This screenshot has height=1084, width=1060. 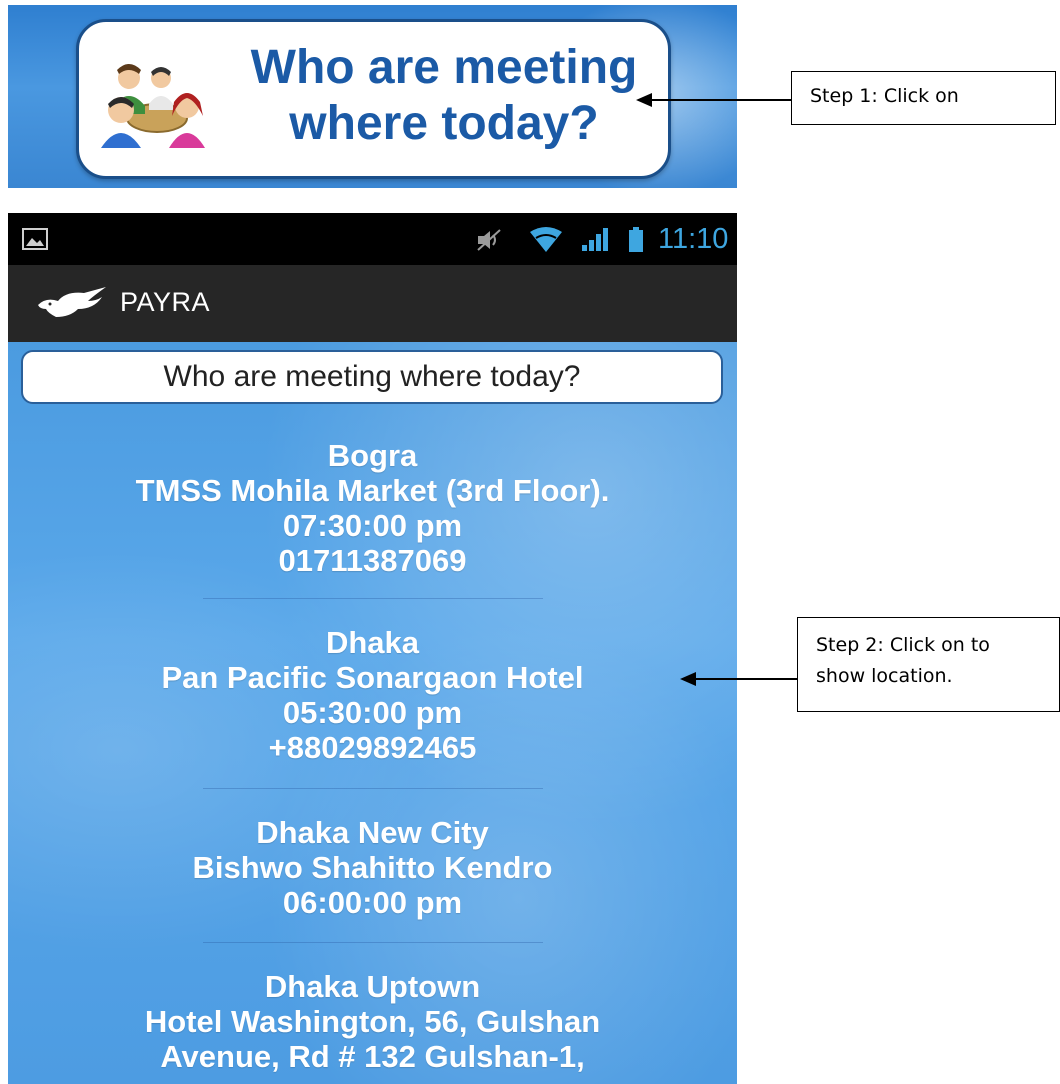 I want to click on banner-title: Who are meeting where today?, so click(x=444, y=95).